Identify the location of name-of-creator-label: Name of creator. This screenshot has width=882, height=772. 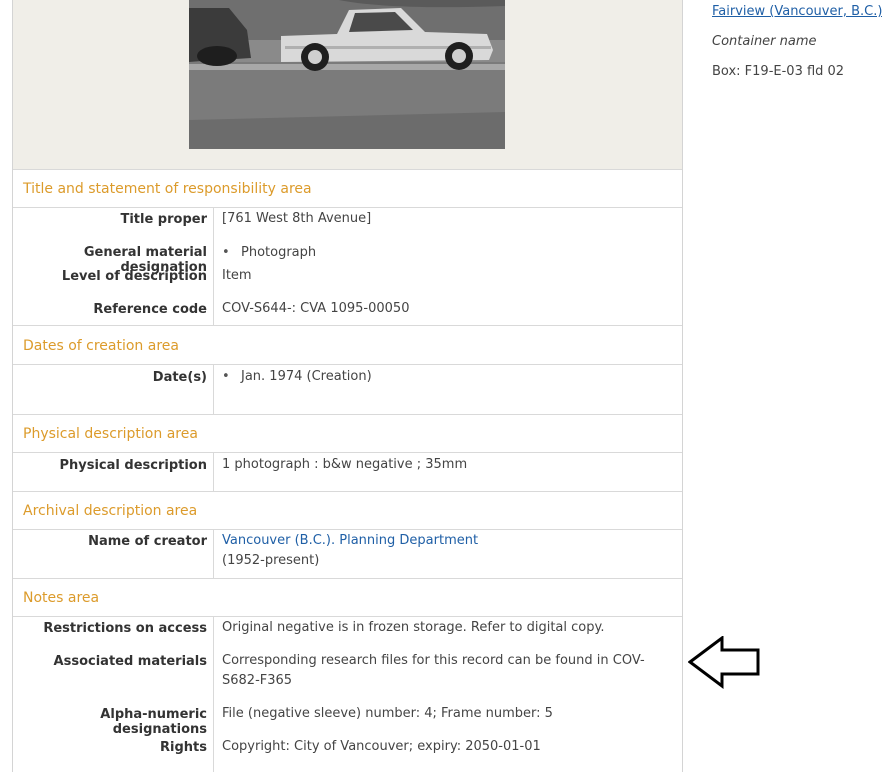
(147, 541).